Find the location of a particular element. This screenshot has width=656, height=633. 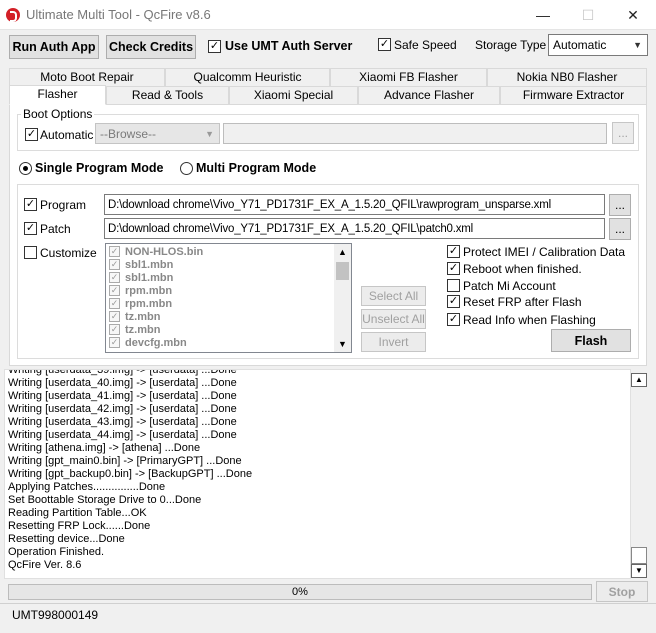

patch-mi-account-checkbox is located at coordinates (453, 285).